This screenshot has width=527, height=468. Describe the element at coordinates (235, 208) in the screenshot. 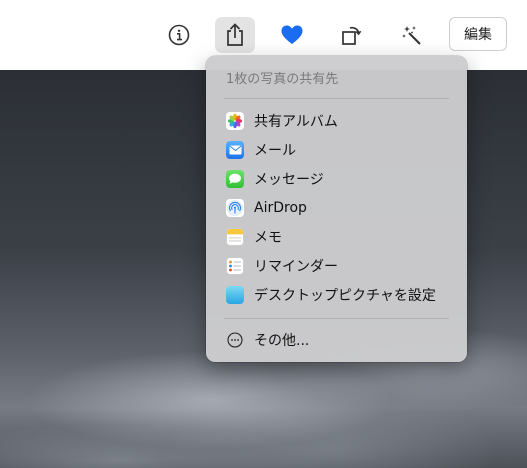

I see `airdrop-icon` at that location.